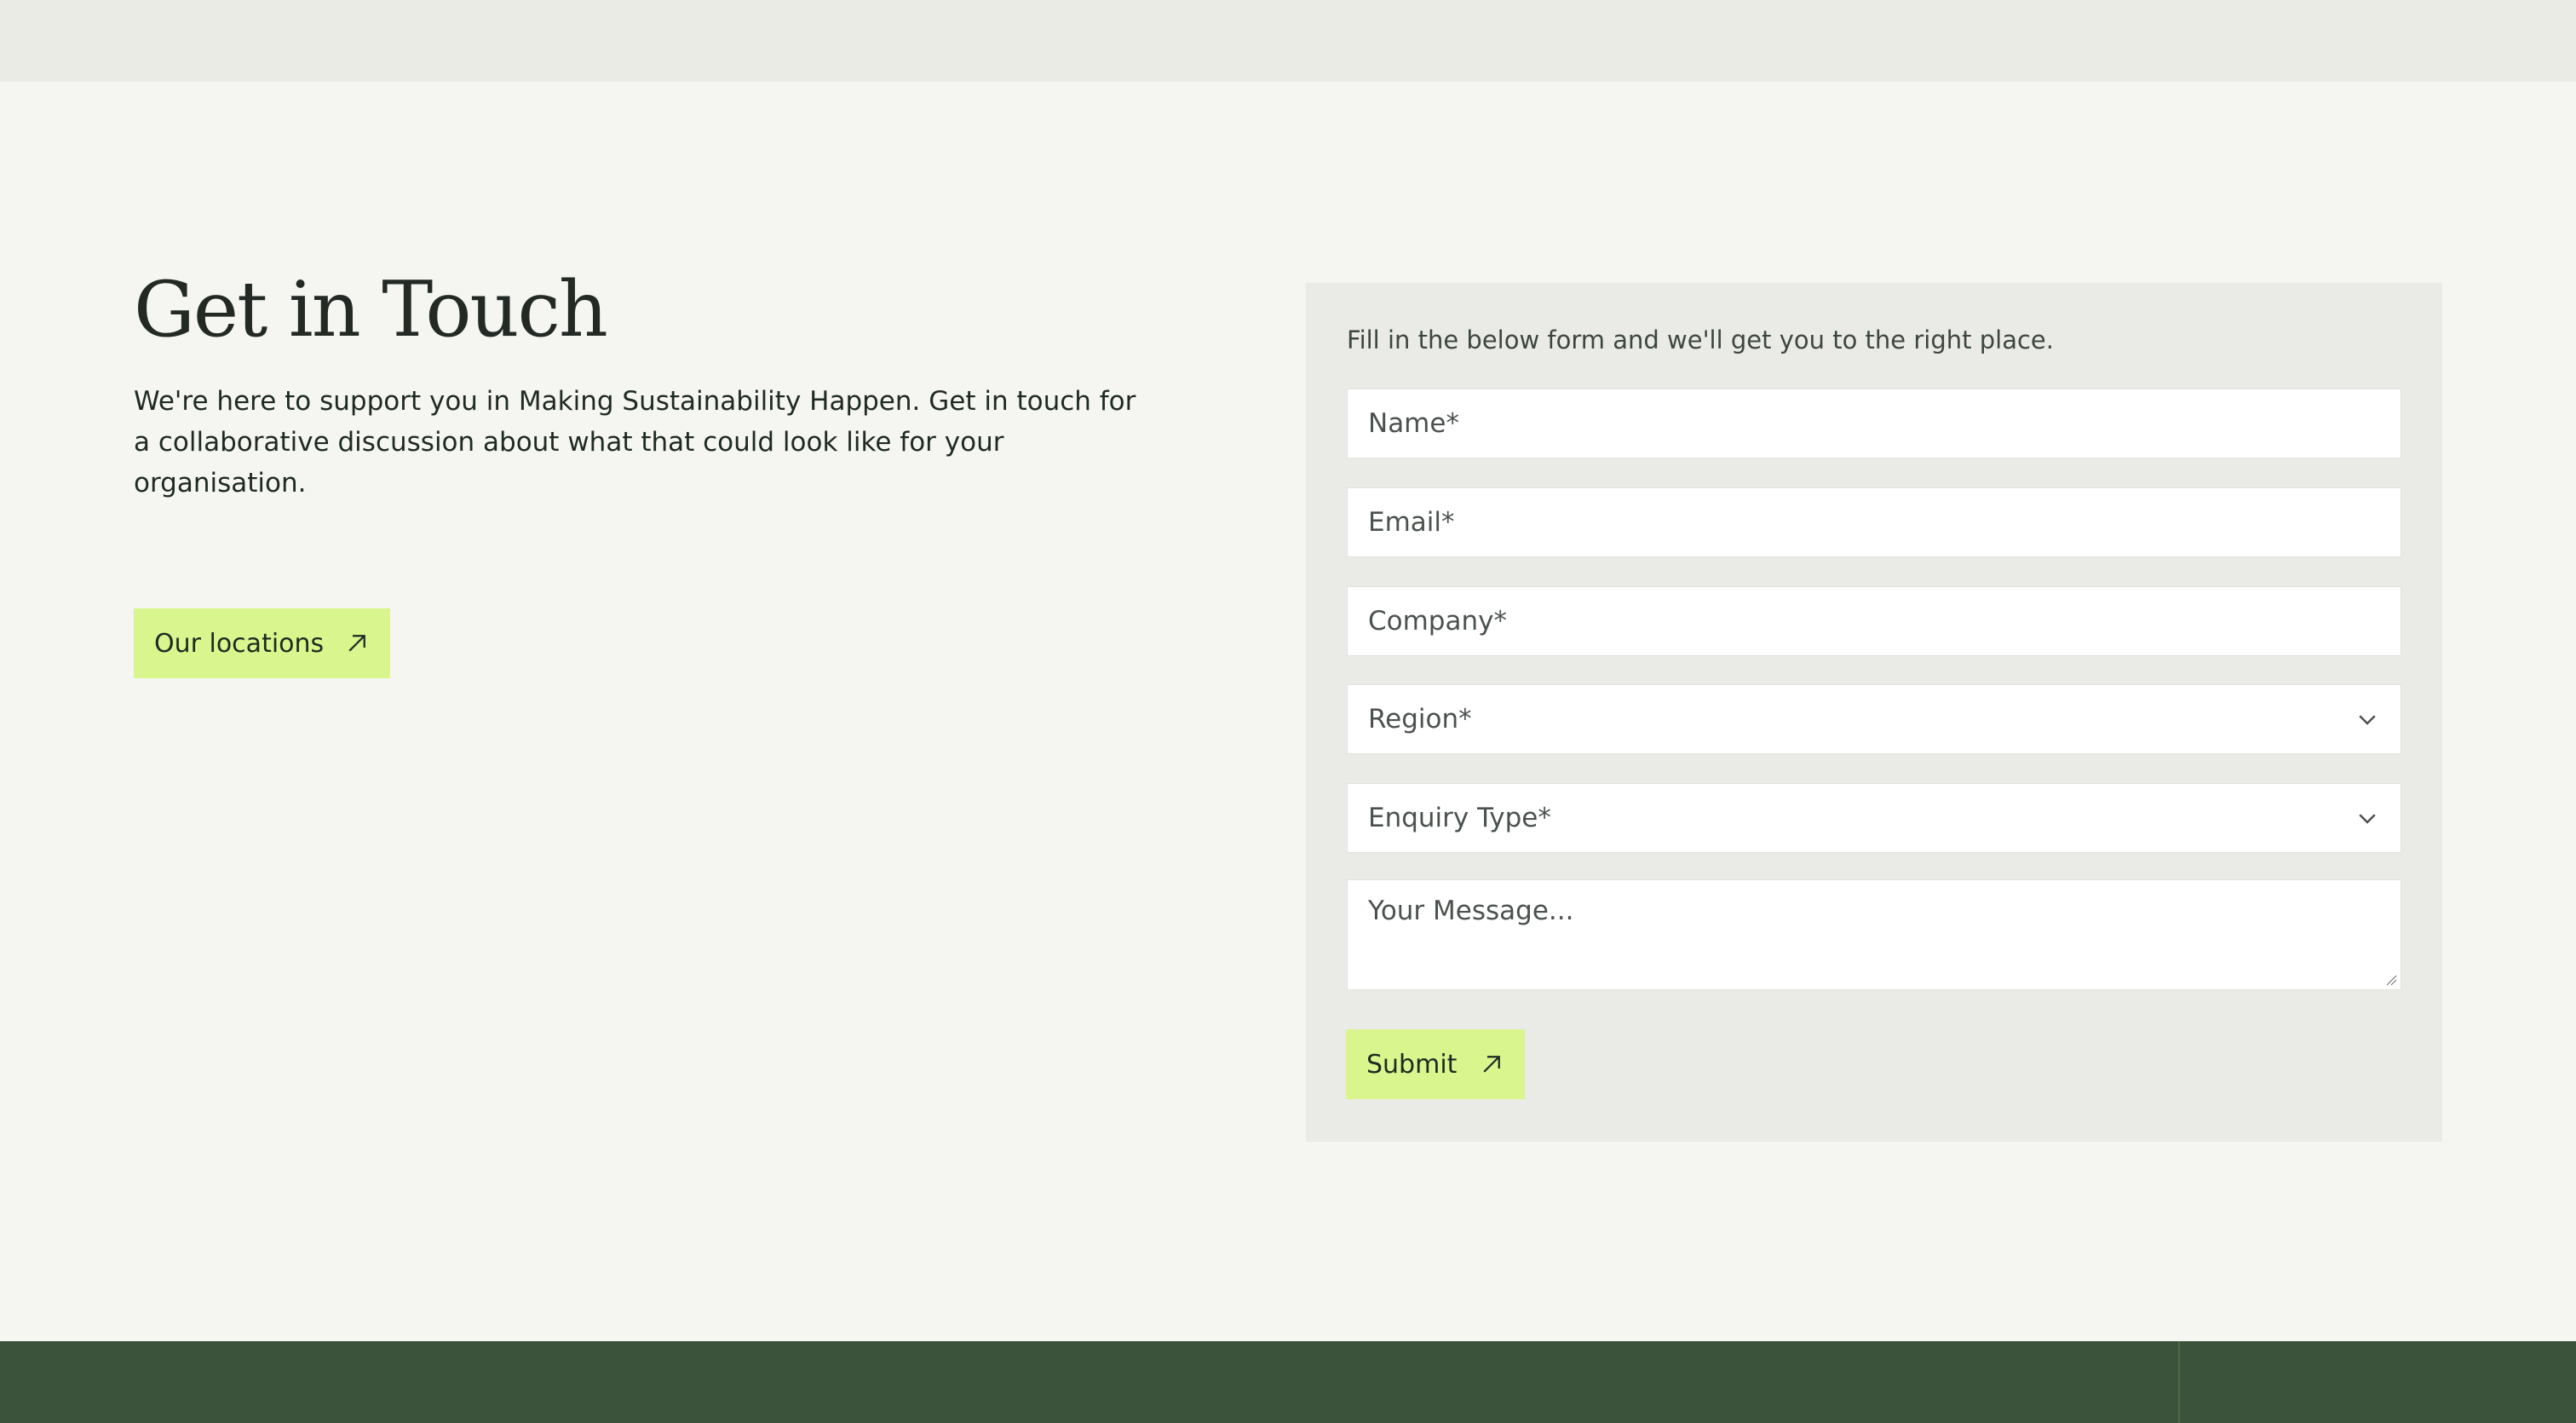 The image size is (2576, 1423). What do you see at coordinates (1412, 522) in the screenshot?
I see `email-placeholder: Email*` at bounding box center [1412, 522].